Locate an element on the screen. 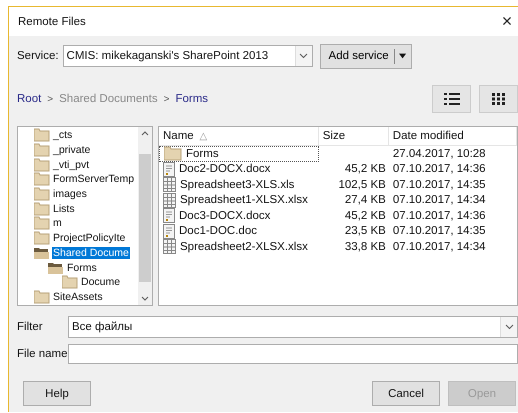  dialog-button: Cancel is located at coordinates (406, 393).